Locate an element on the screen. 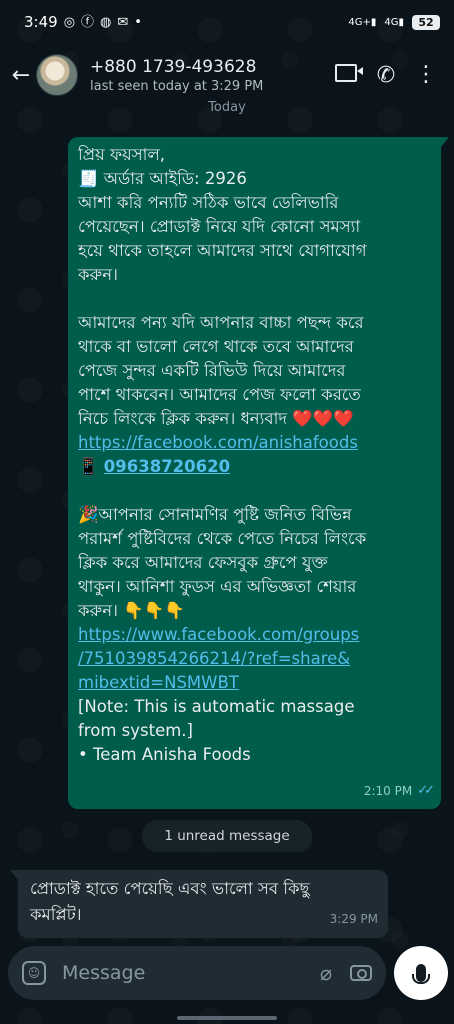  message-time: 3:29 PM is located at coordinates (353, 919).